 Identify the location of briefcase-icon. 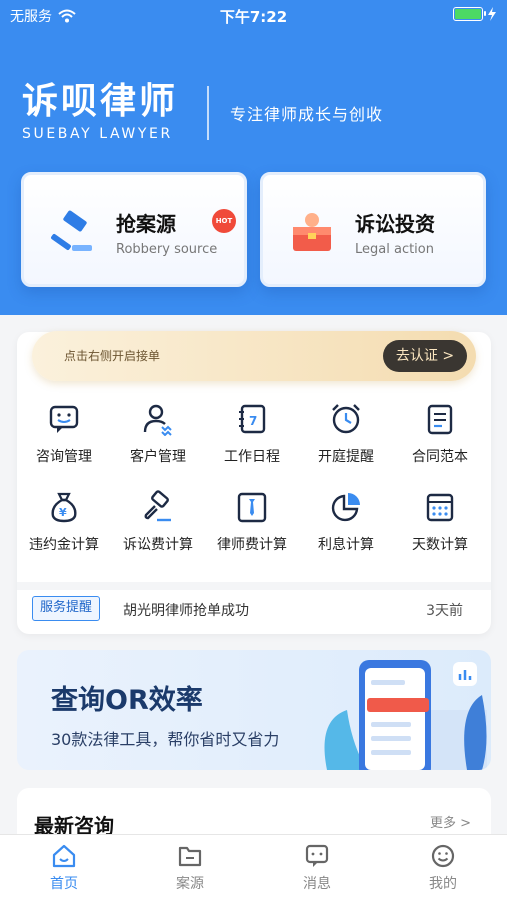
(312, 232).